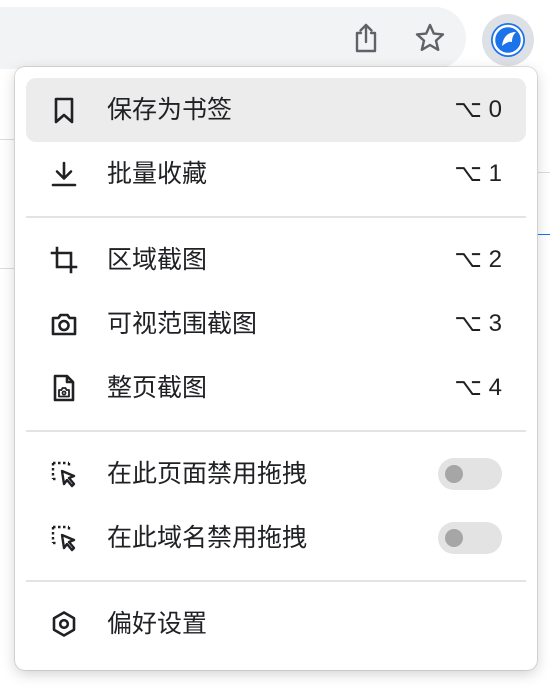 This screenshot has width=550, height=688. What do you see at coordinates (276, 324) in the screenshot?
I see `menu-item-visible-screenshot: 可视范围截图 ⌥ 3` at bounding box center [276, 324].